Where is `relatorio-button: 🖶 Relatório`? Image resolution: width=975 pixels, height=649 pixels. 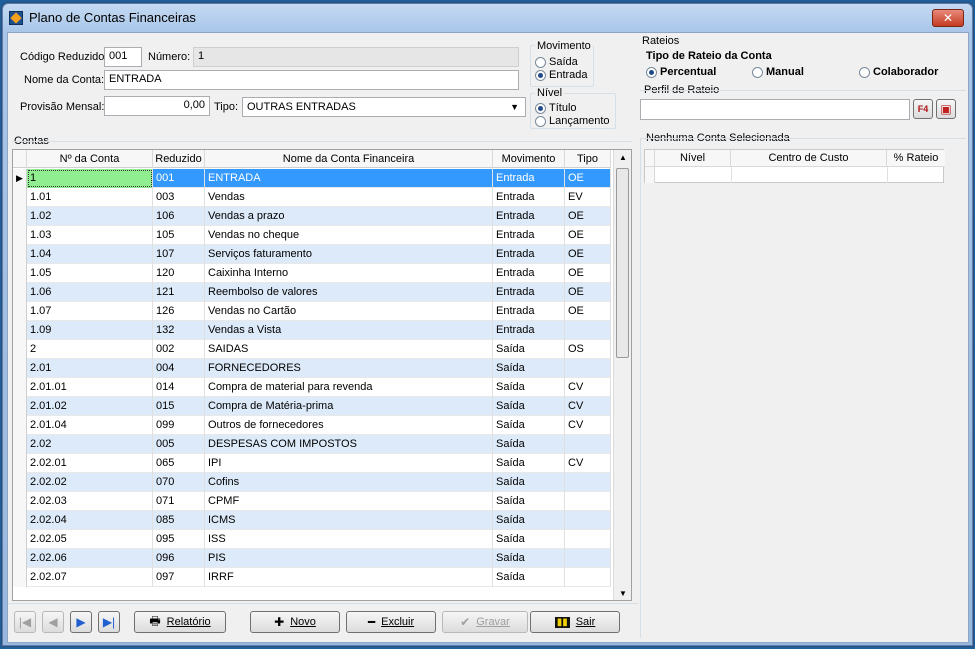
relatorio-button: 🖶 Relatório is located at coordinates (180, 622).